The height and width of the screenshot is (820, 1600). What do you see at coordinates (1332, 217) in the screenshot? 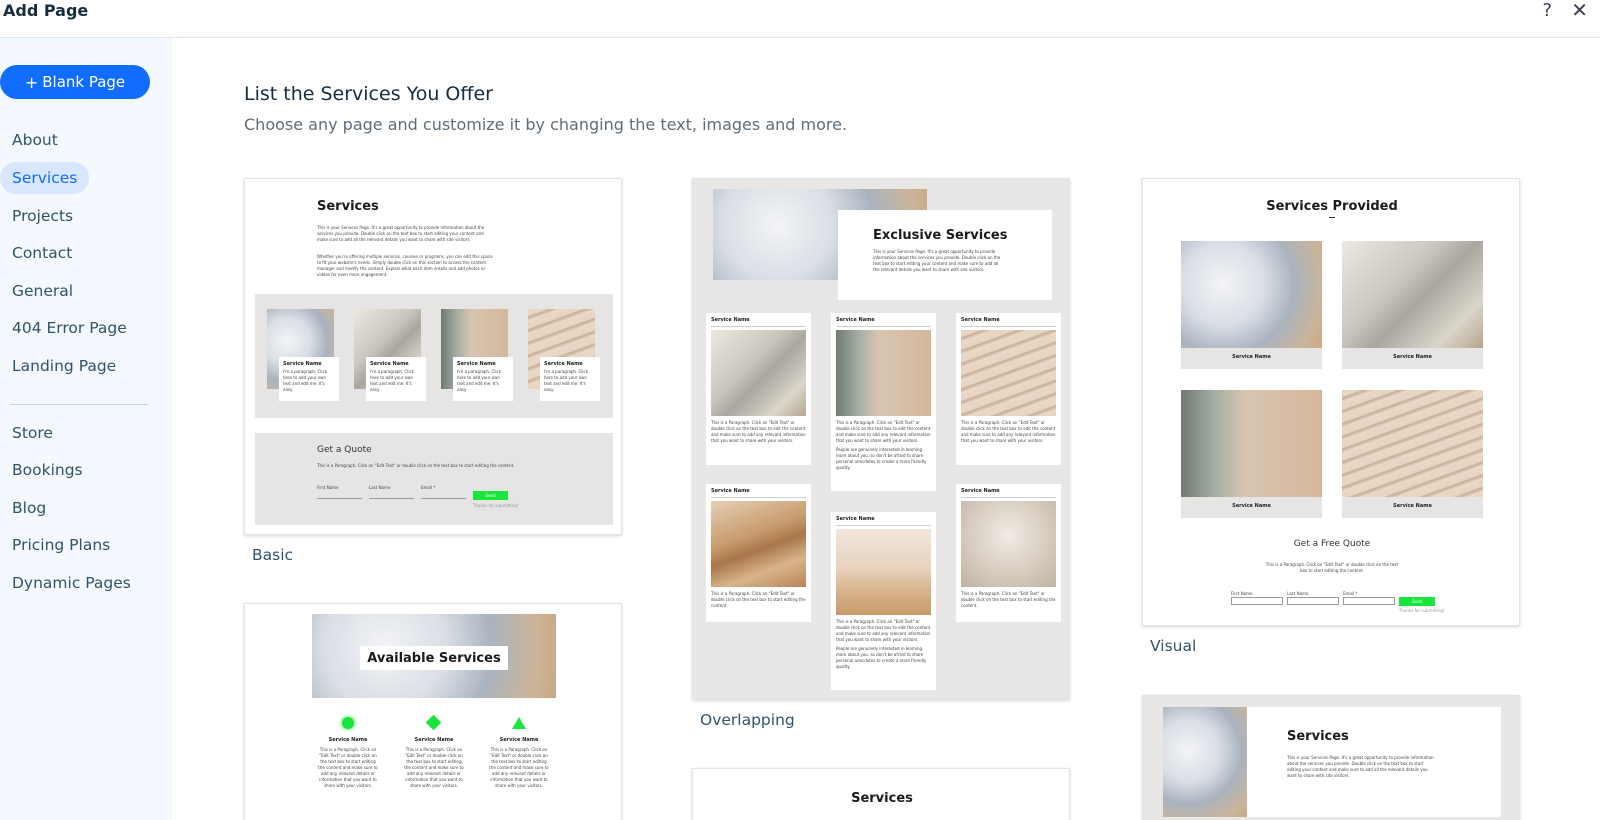
I see `title-underline` at bounding box center [1332, 217].